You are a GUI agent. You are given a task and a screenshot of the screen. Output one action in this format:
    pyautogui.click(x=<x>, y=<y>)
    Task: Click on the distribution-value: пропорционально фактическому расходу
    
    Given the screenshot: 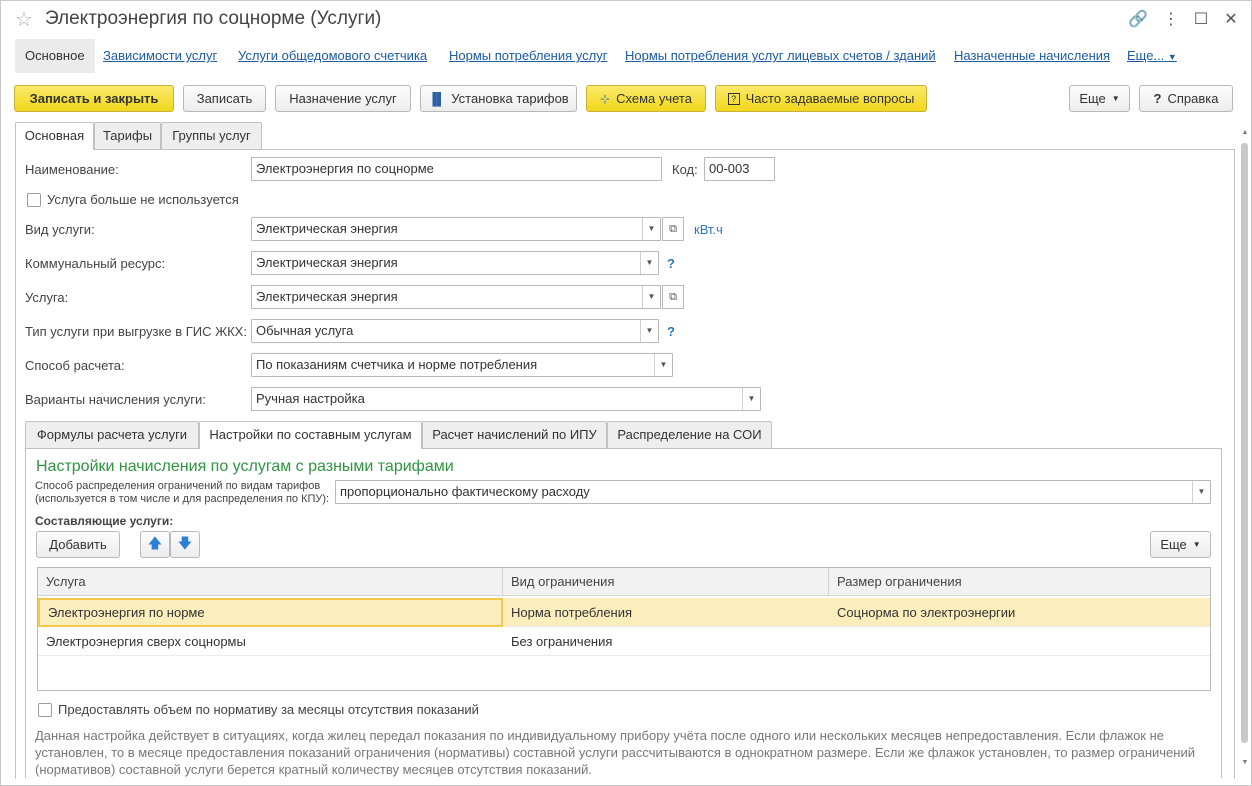 What is the action you would take?
    pyautogui.click(x=465, y=491)
    